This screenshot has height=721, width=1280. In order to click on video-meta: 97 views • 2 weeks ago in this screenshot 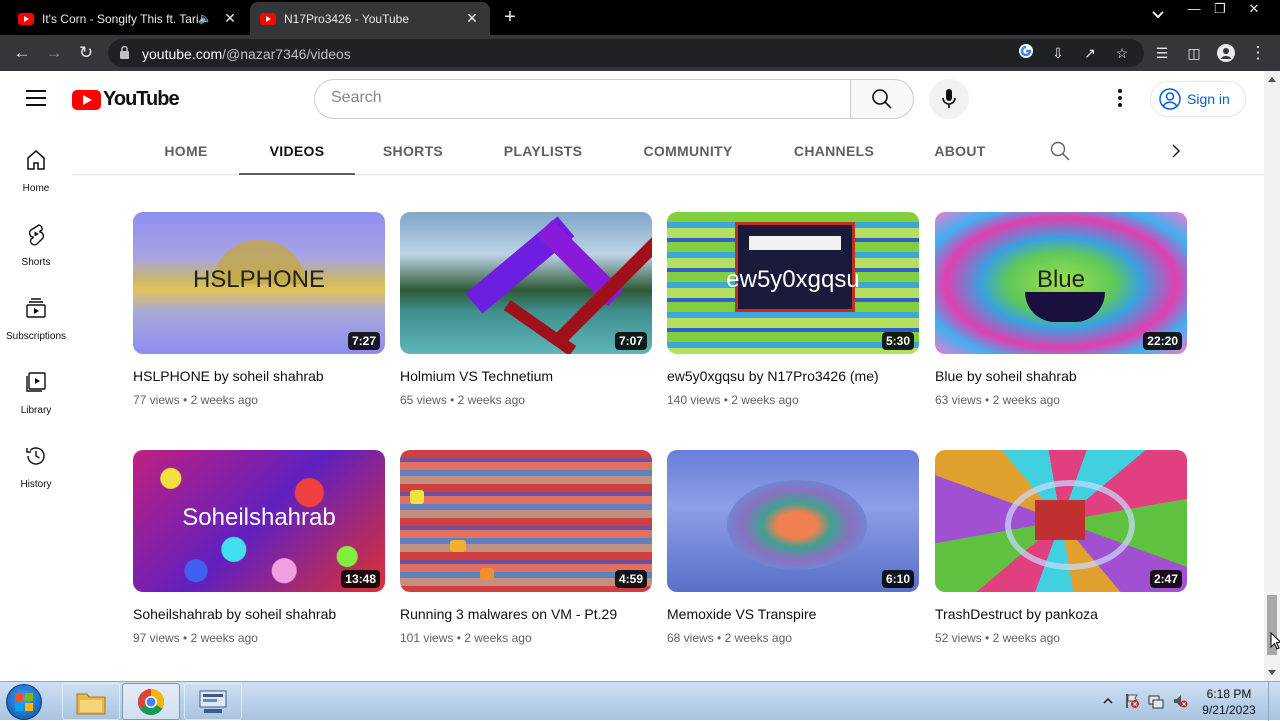, I will do `click(195, 638)`.